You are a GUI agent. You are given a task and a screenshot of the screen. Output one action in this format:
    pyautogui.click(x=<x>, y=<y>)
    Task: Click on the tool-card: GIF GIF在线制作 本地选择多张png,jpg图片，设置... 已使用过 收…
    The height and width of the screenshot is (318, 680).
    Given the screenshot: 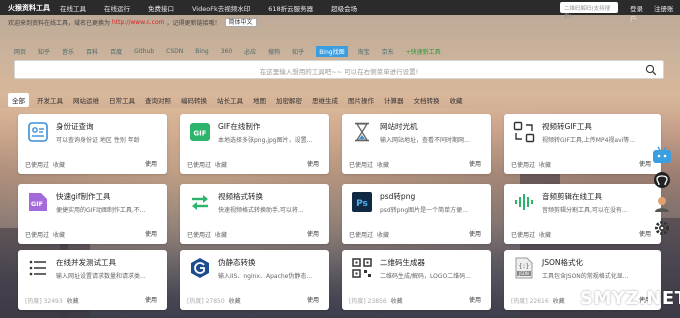 What is the action you would take?
    pyautogui.click(x=254, y=144)
    